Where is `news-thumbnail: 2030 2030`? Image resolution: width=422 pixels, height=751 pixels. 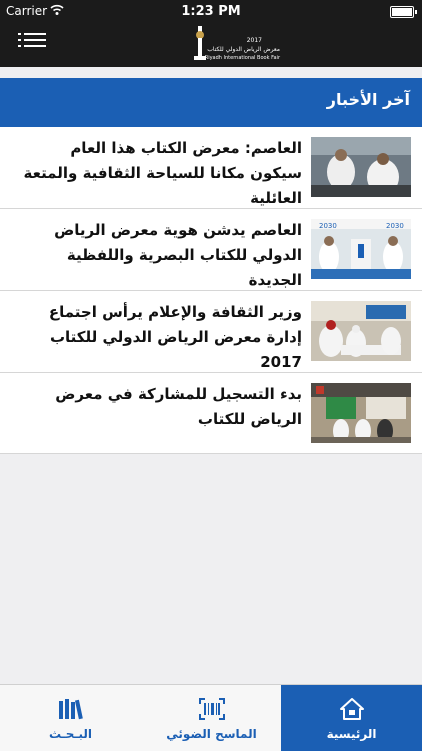 news-thumbnail: 2030 2030 is located at coordinates (361, 249).